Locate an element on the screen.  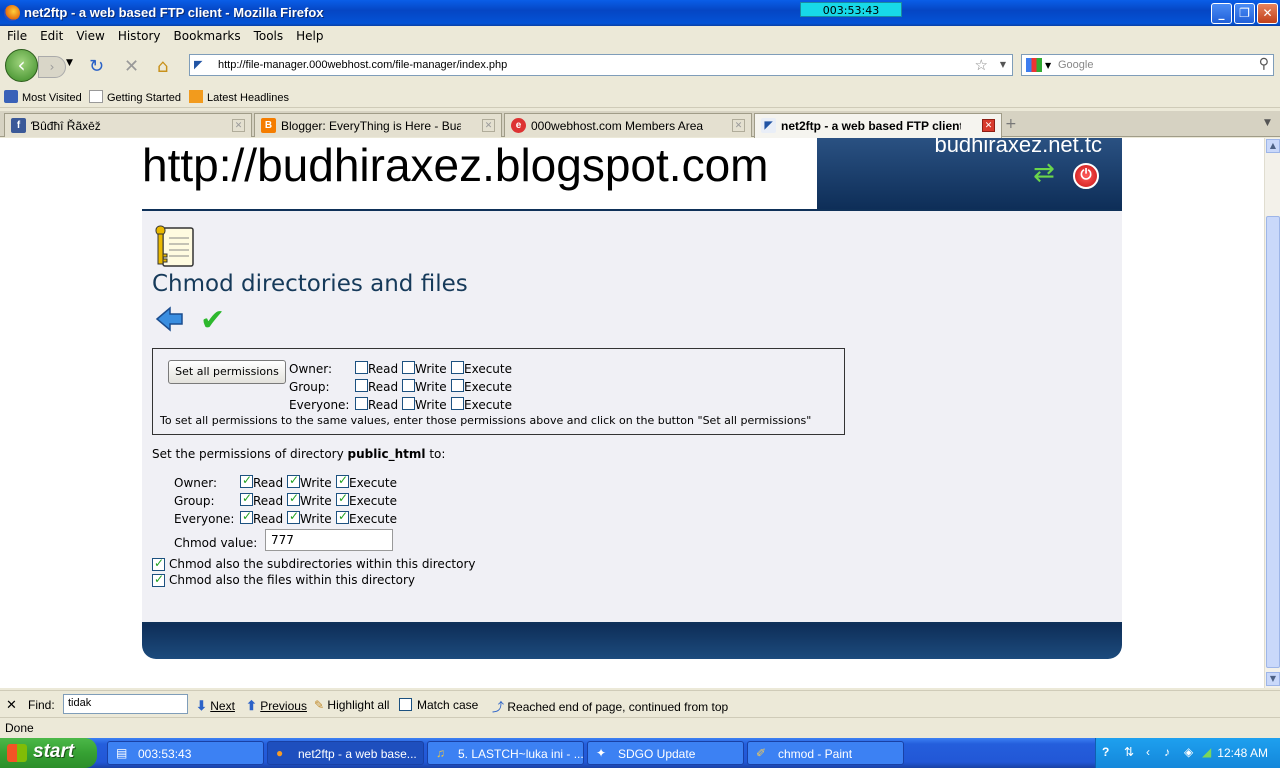
search-placeholder: Google is located at coordinates (1075, 65).